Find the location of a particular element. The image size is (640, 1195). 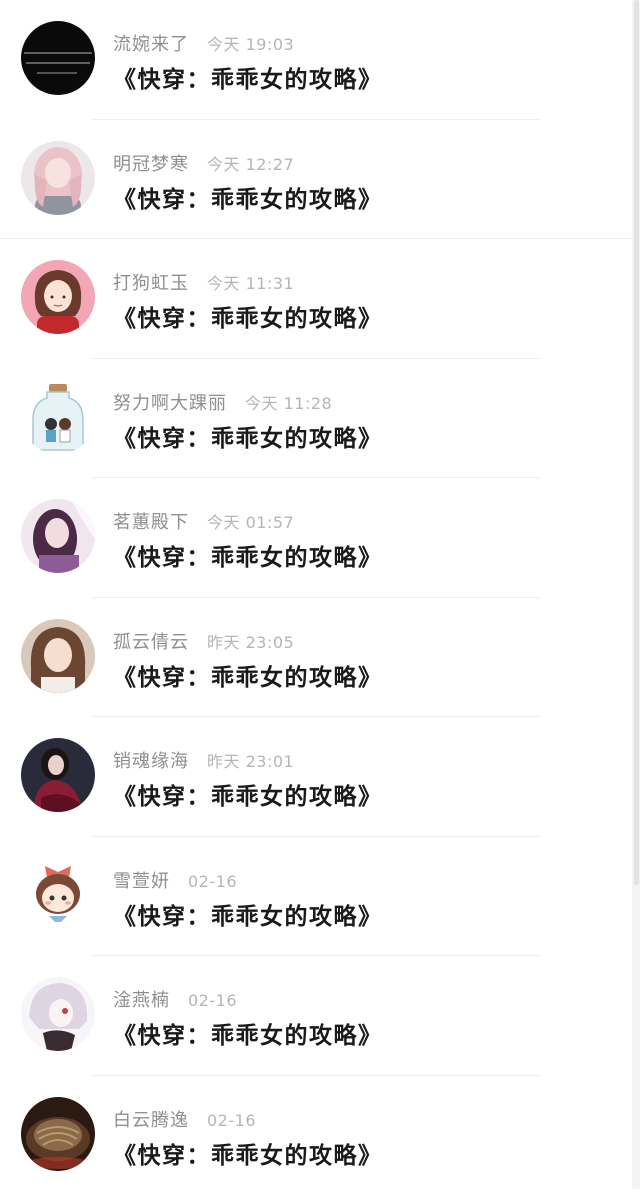

comment-row: 努力啊大踝丽 今天 11:28 《快穿：乖乖女的攻略》 is located at coordinates (316, 419).